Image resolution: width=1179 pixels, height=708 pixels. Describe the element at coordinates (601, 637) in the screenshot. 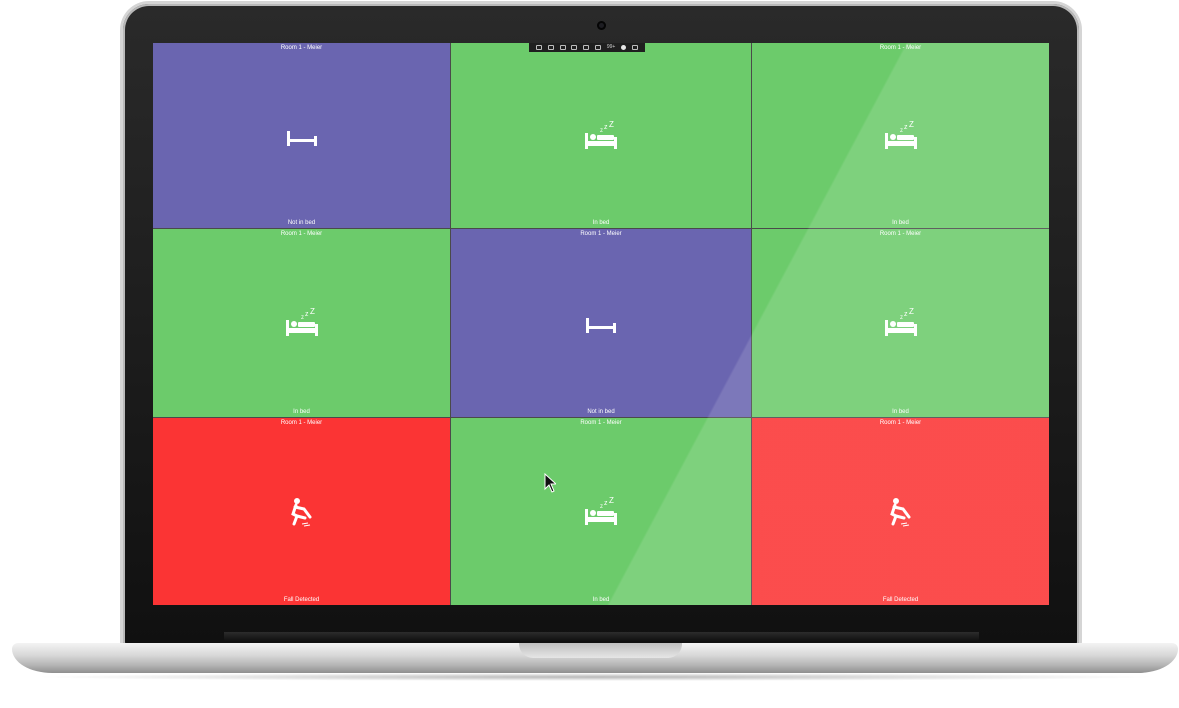

I see `laptop-hinge` at that location.